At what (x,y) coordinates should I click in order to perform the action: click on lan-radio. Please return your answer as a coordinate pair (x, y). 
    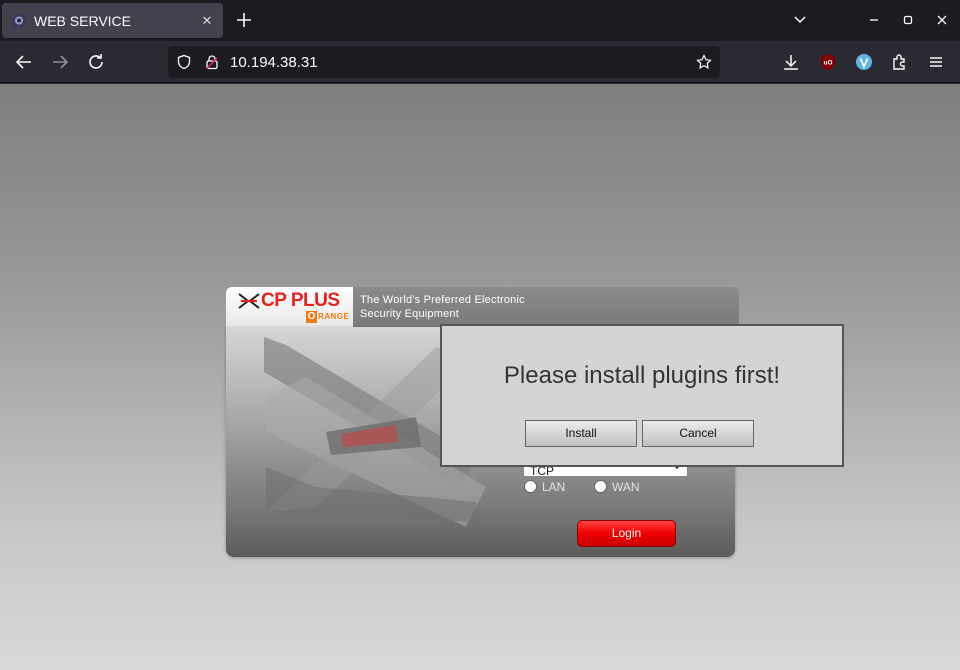
    Looking at the image, I should click on (530, 486).